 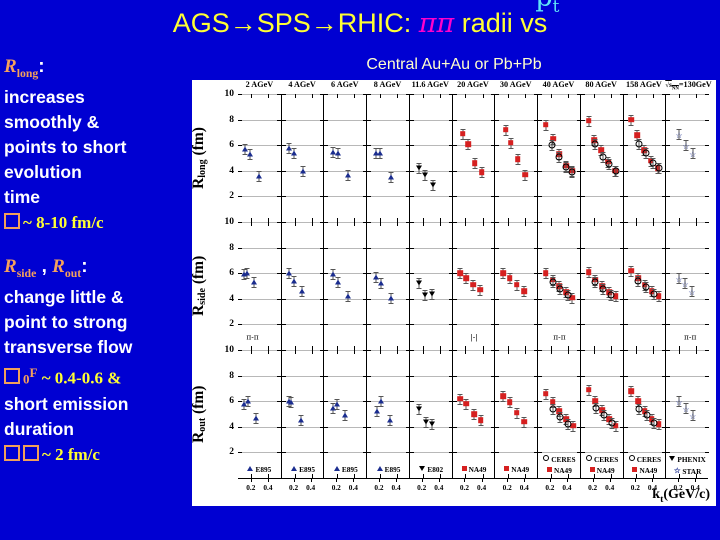 I want to click on data-point-tri-dn, so click(x=419, y=409).